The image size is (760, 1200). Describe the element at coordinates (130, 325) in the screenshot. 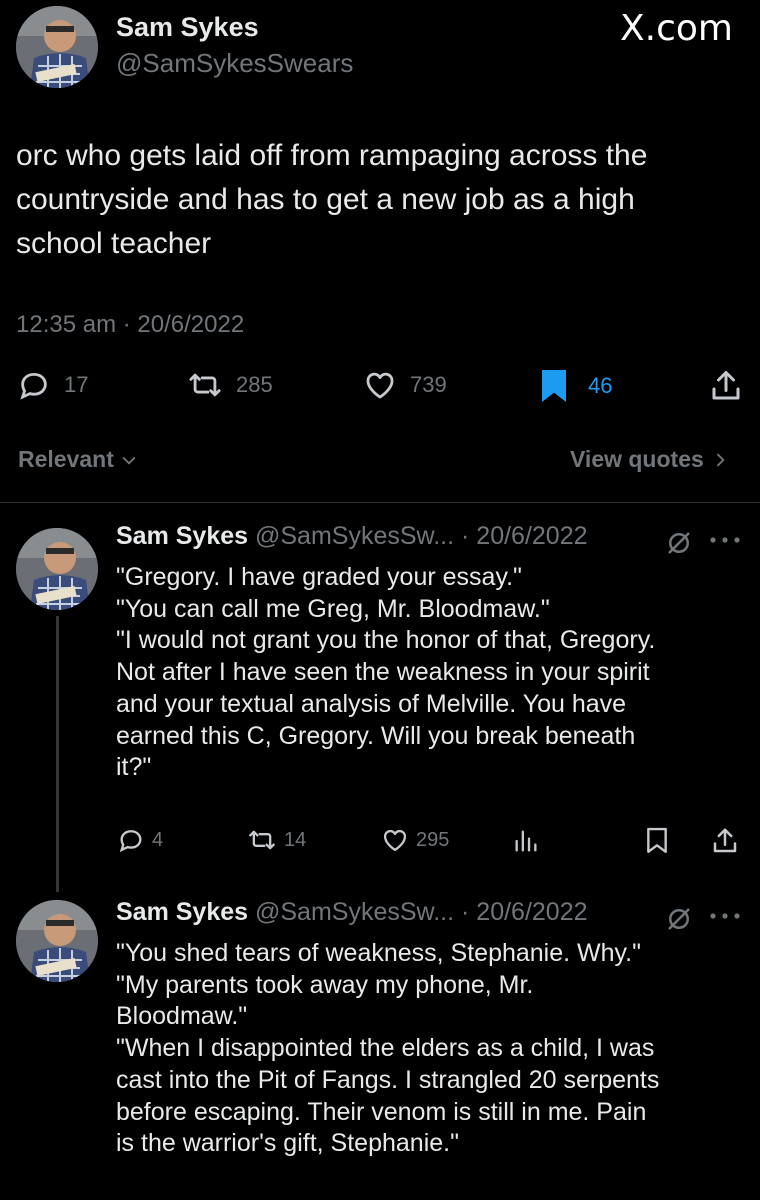

I see `main-tweet-timestamp: 12:35 am · 20/6/2022` at that location.